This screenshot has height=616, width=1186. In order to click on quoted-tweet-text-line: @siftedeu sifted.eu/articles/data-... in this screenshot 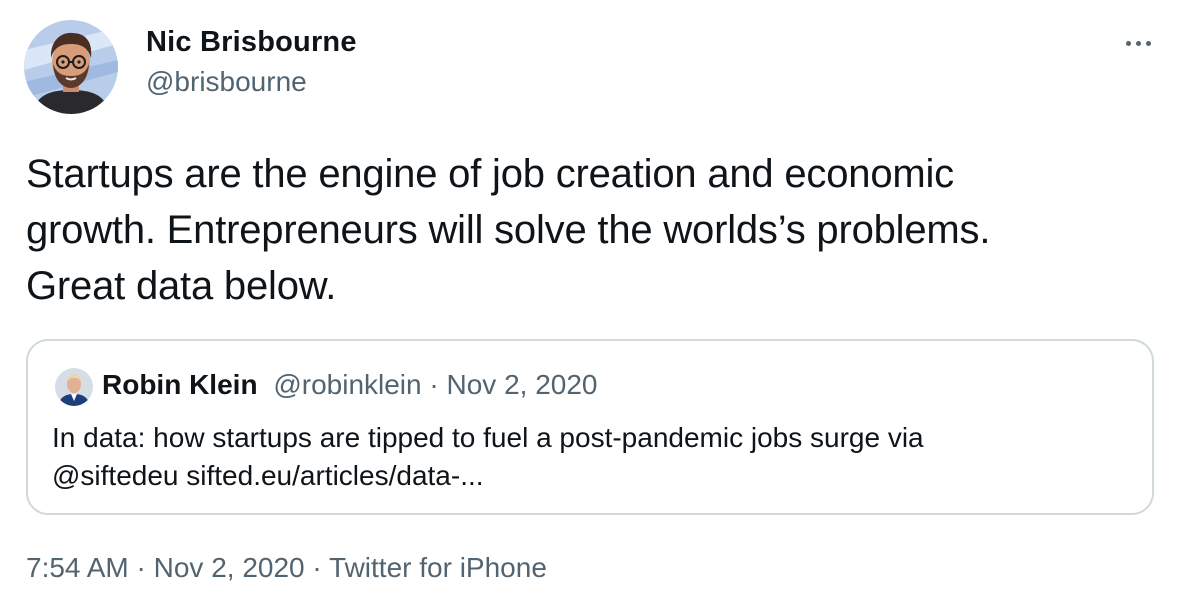, I will do `click(268, 475)`.